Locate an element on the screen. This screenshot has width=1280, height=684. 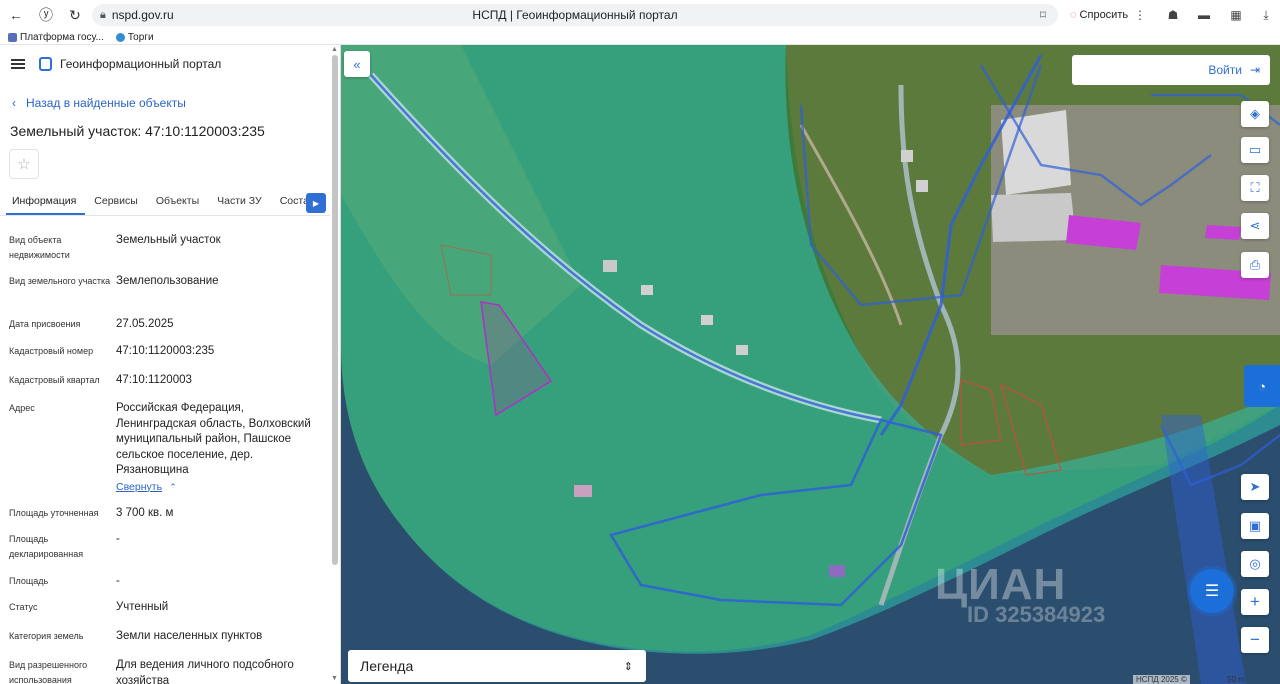
attribute-key: Вид объекта недвижимости is located at coordinates (39, 247).